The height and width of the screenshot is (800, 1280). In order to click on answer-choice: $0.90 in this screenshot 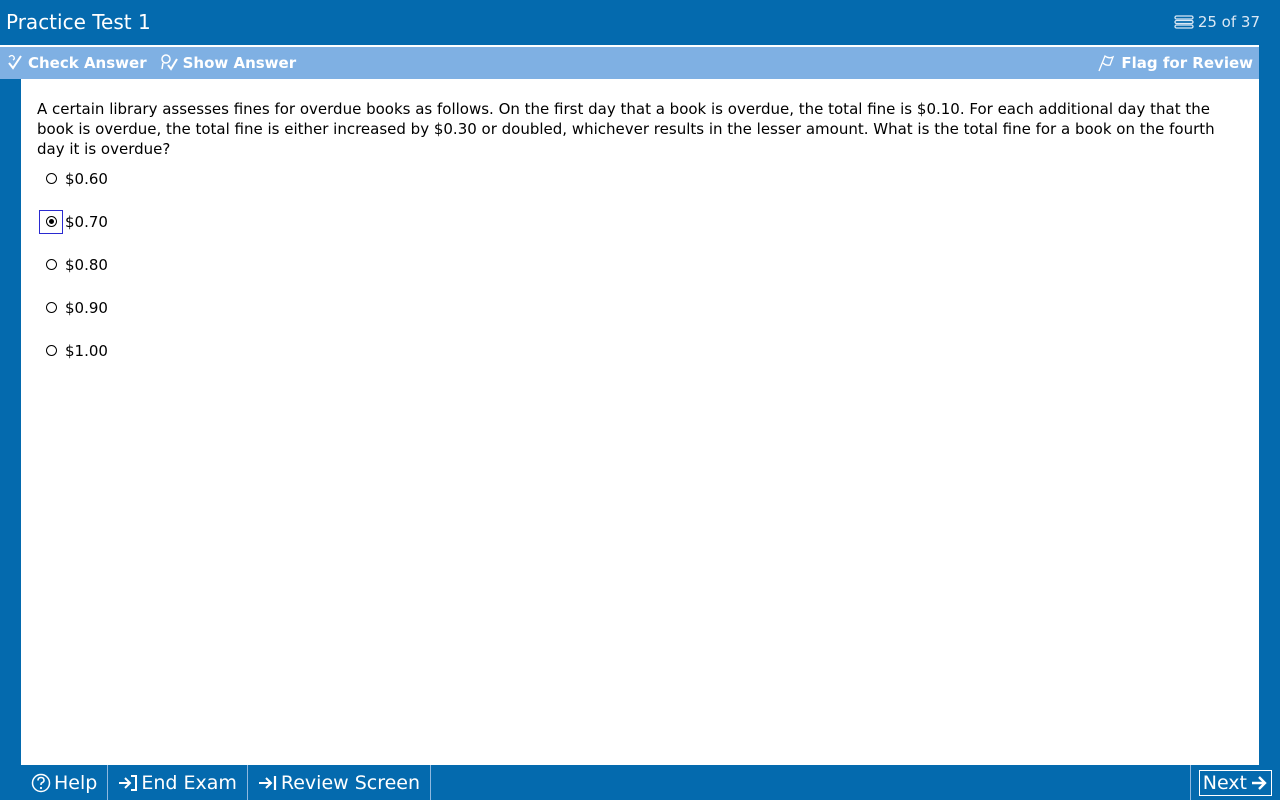, I will do `click(73, 307)`.